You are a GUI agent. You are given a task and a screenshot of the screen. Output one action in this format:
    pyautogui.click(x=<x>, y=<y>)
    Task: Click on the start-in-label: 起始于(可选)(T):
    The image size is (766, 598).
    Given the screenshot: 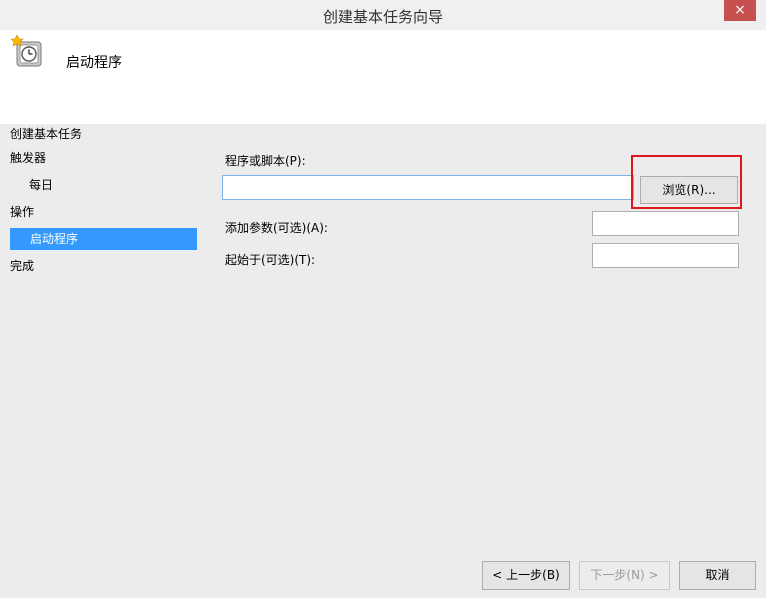 What is the action you would take?
    pyautogui.click(x=270, y=260)
    